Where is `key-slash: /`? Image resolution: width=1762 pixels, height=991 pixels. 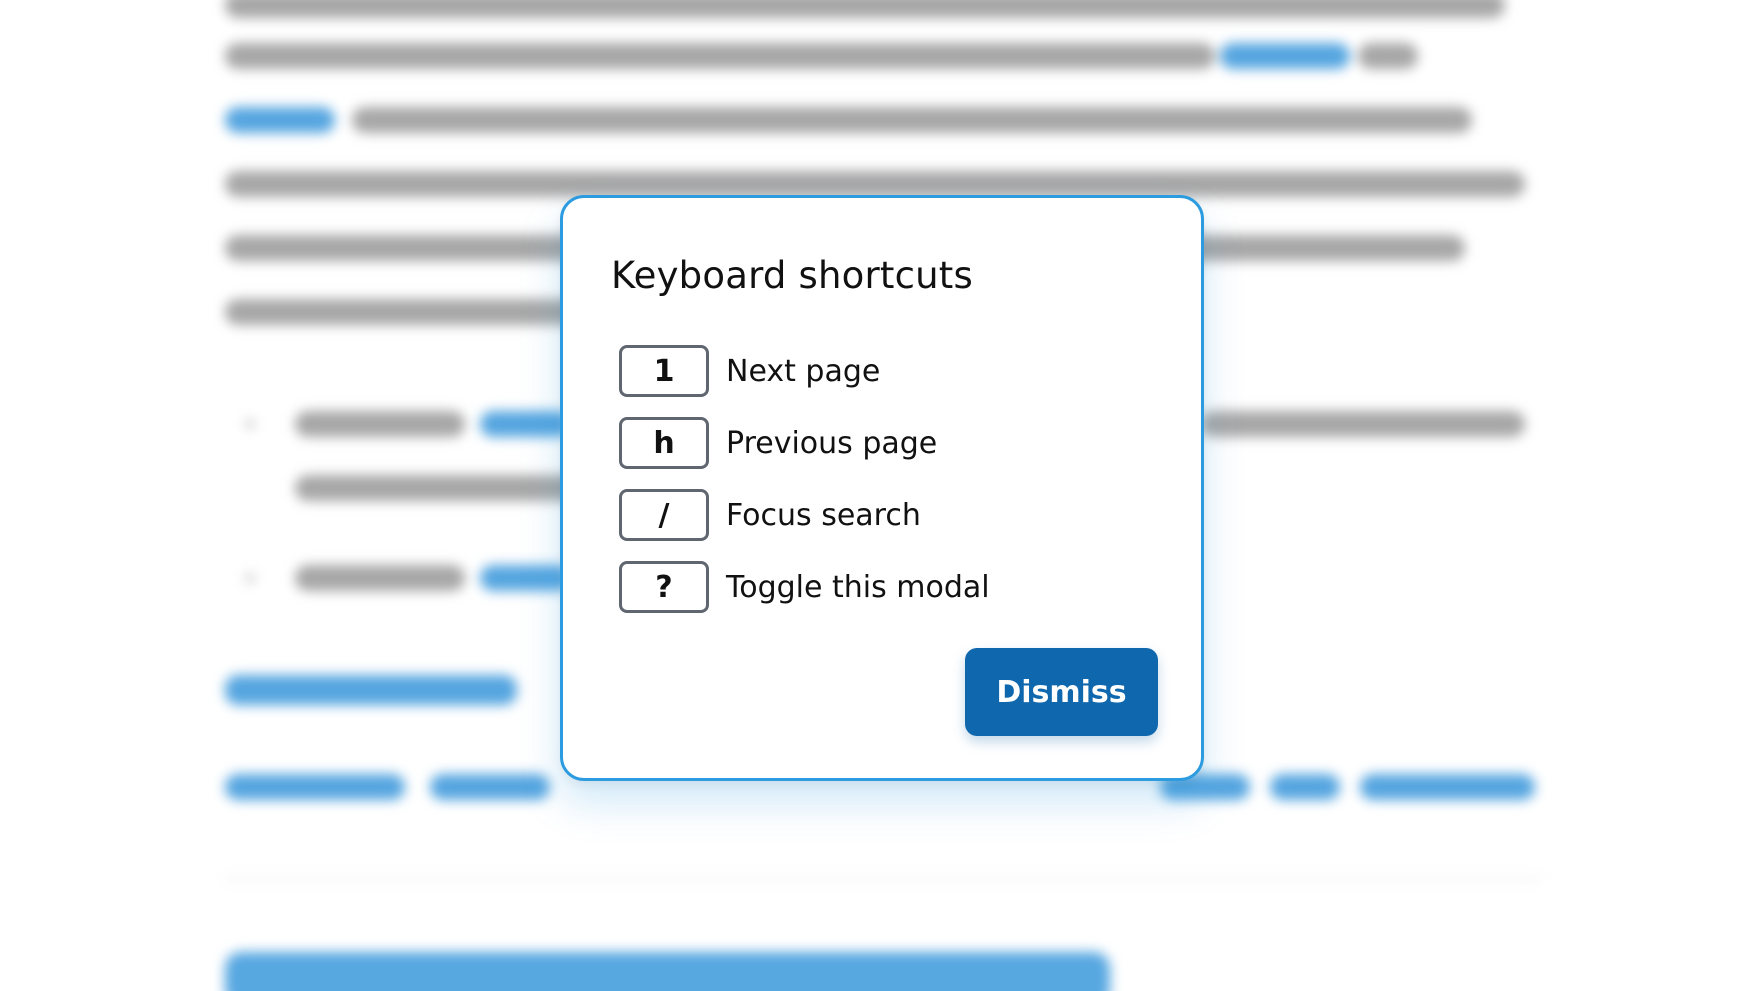
key-slash: / is located at coordinates (664, 515).